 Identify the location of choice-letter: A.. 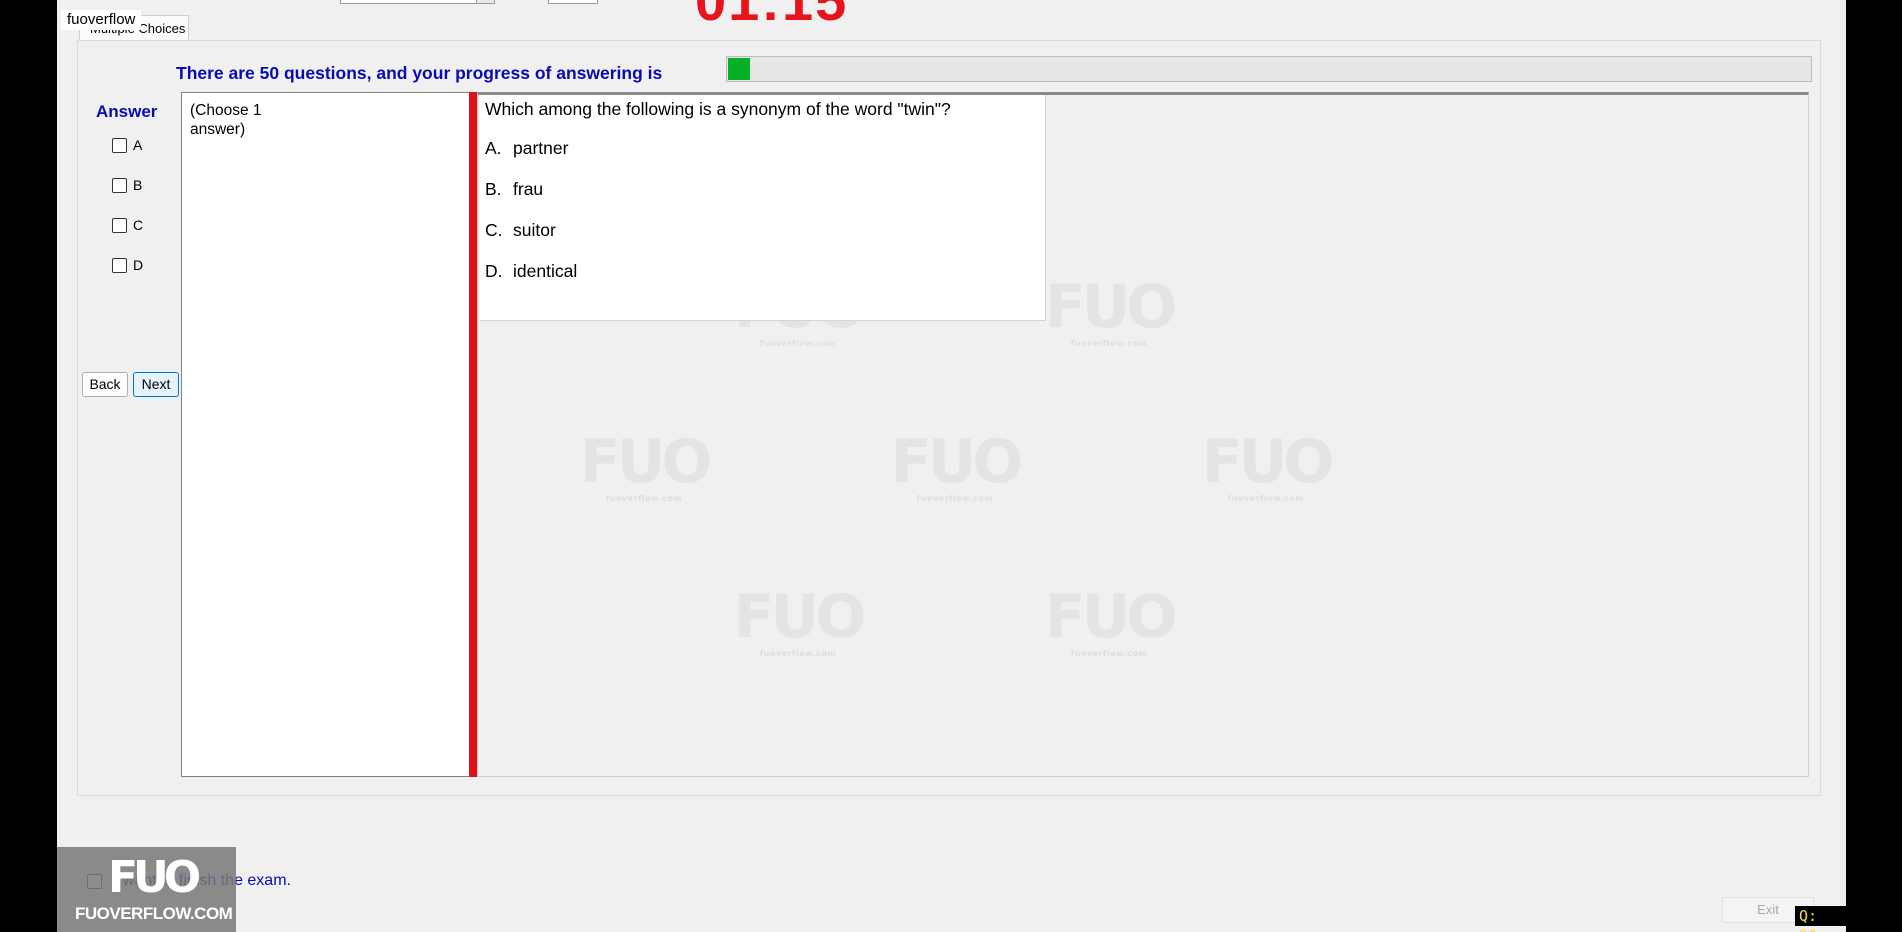
(493, 148).